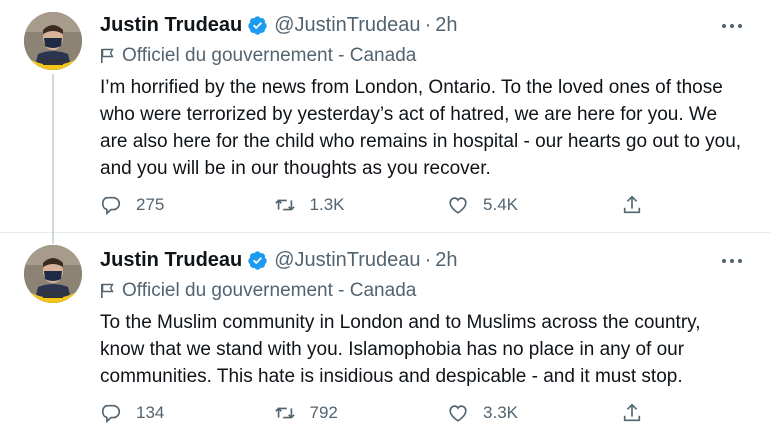 The image size is (770, 434). Describe the element at coordinates (150, 204) in the screenshot. I see `reply-count: 275` at that location.